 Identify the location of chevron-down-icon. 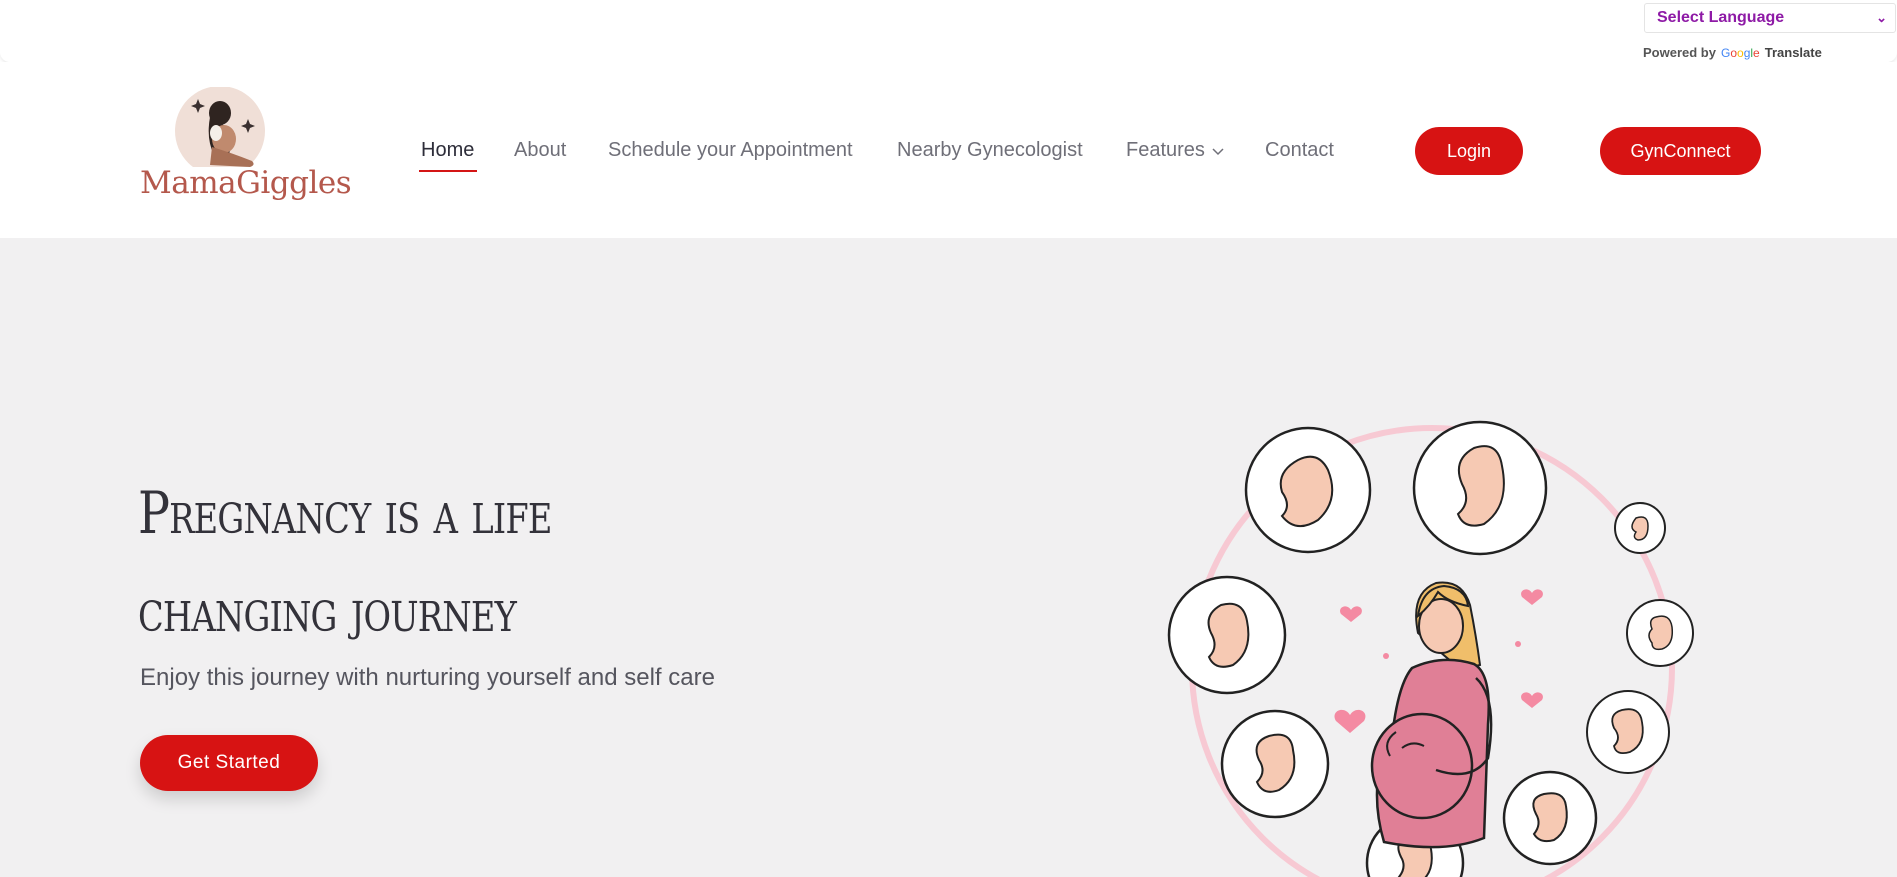
(1218, 151).